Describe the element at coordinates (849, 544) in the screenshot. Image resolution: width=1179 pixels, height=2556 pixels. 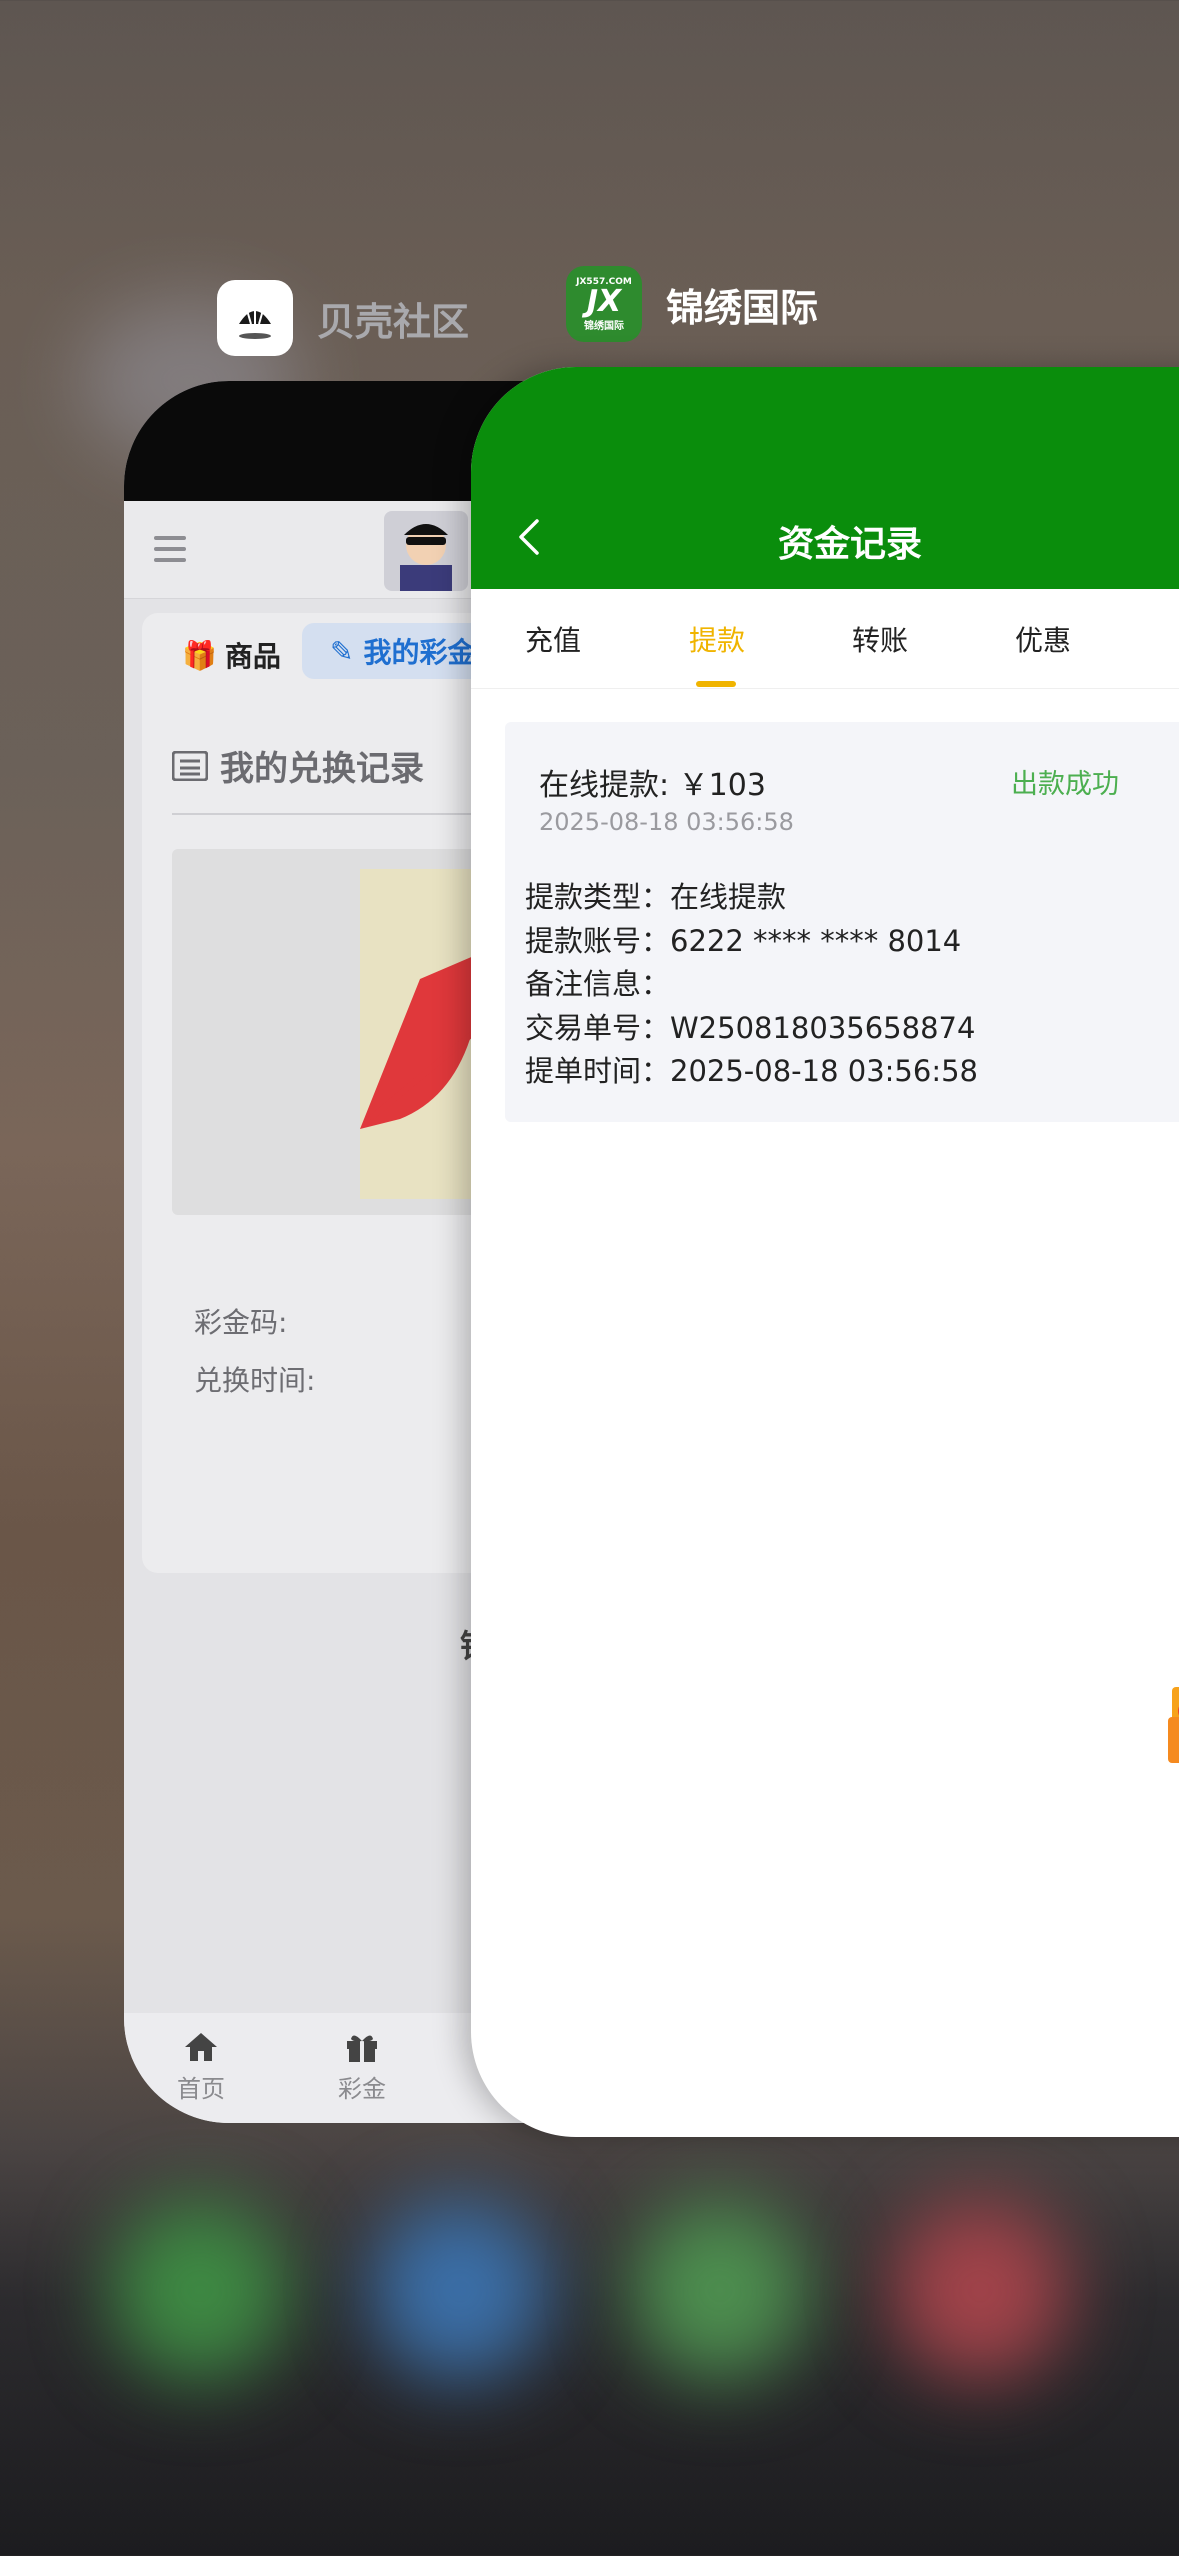
I see `page-title: 资金记录` at that location.